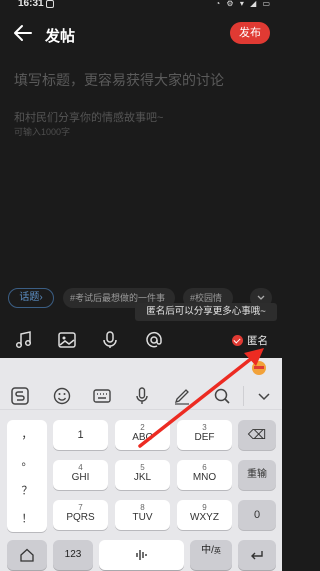  I want to click on divider, so click(243, 396).